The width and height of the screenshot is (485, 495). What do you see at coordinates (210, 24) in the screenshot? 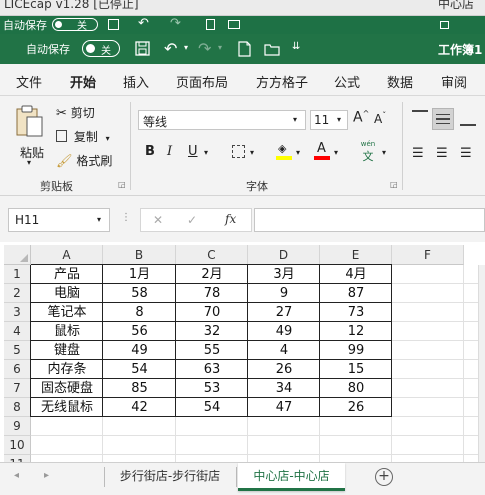
I see `titlebar-newdoc-icon` at bounding box center [210, 24].